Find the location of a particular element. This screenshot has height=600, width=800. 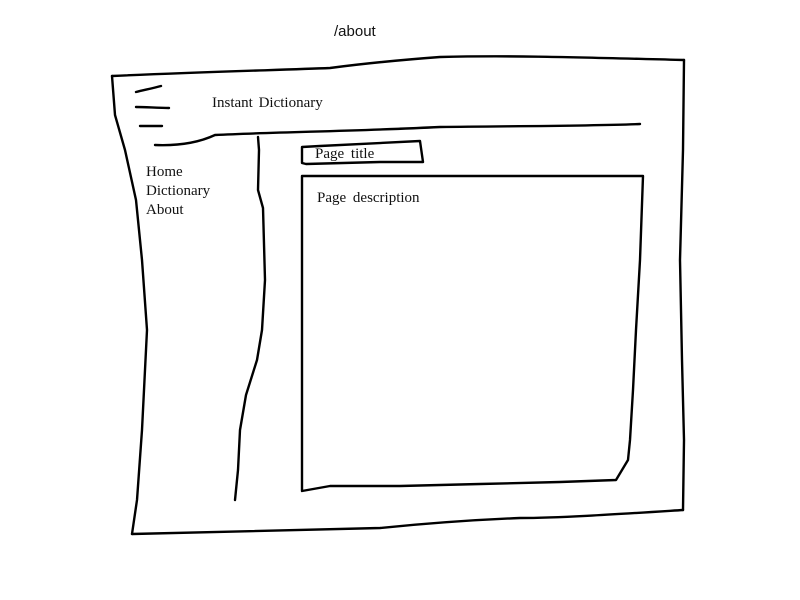

outer-frame-top-edge is located at coordinates (398, 66).